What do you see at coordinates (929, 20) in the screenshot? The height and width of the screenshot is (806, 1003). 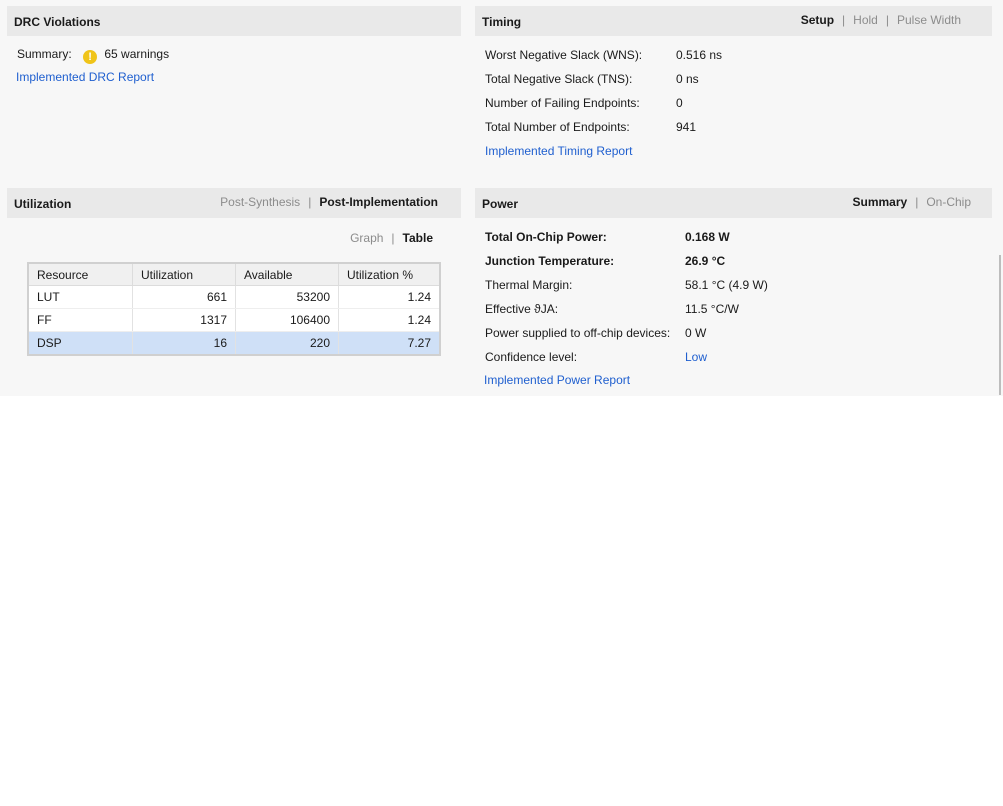 I see `tab-pulse-width: Pulse Width` at bounding box center [929, 20].